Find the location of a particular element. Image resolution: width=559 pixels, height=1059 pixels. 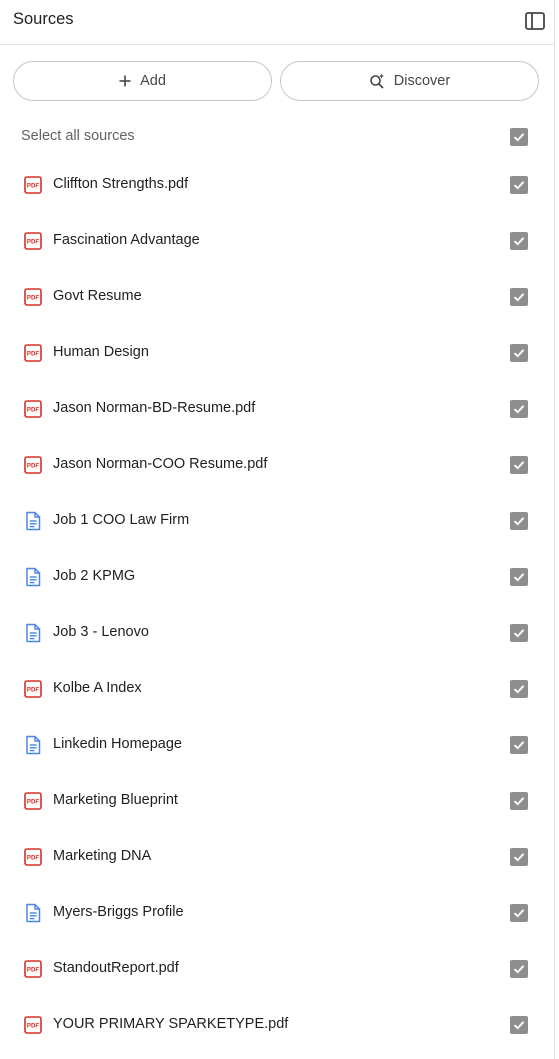

source-item: PDF Marketing DNA is located at coordinates (277, 857).